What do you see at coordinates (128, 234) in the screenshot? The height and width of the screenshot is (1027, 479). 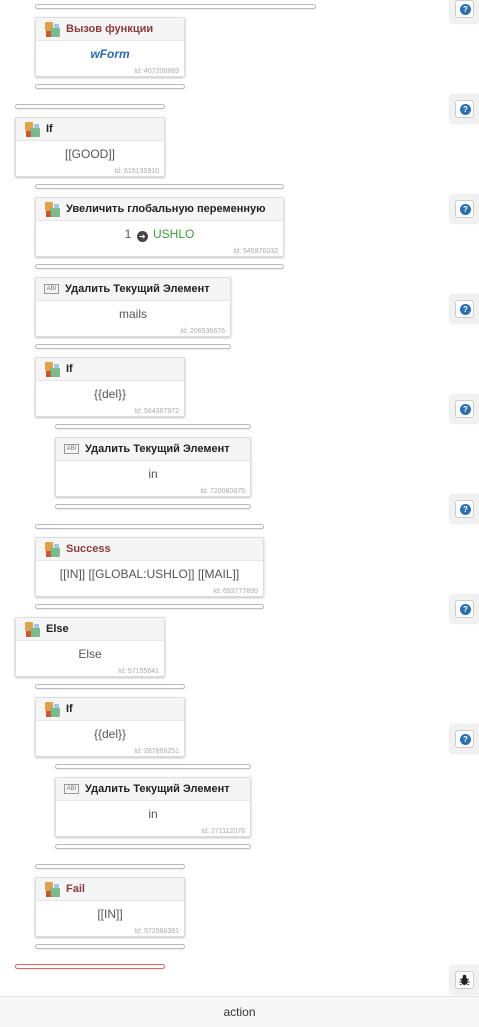 I see `increment-amount: 1` at bounding box center [128, 234].